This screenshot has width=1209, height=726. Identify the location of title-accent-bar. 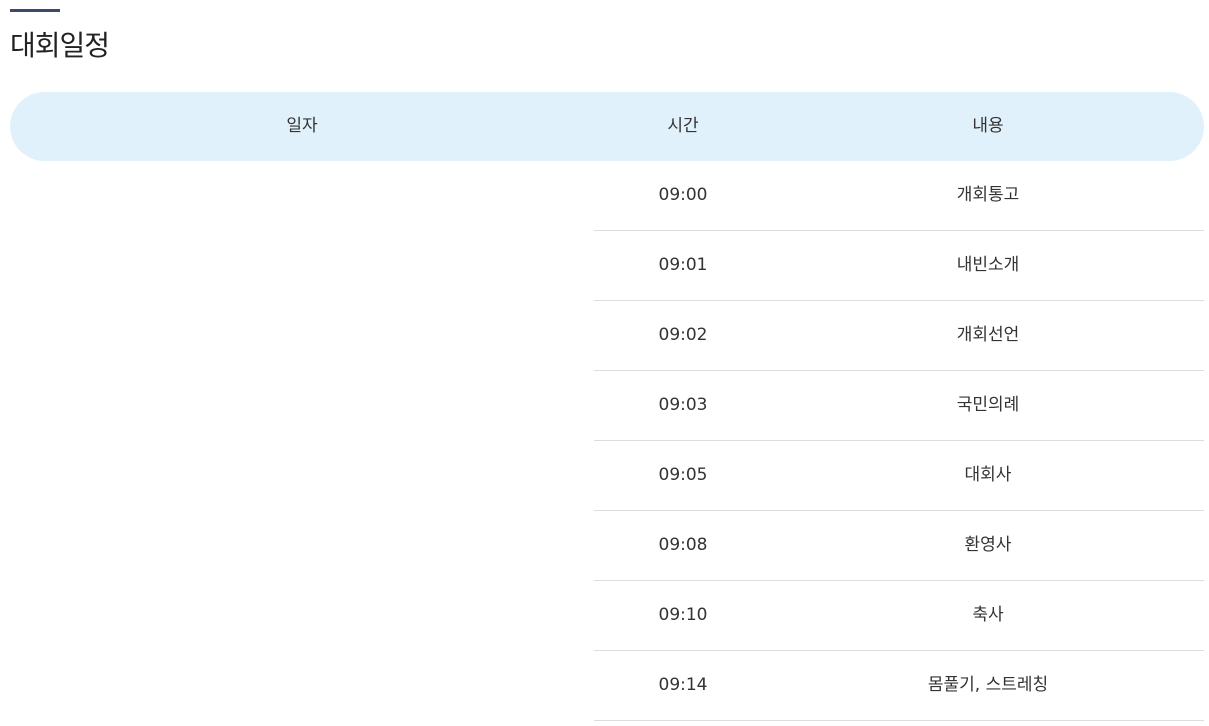
(35, 10).